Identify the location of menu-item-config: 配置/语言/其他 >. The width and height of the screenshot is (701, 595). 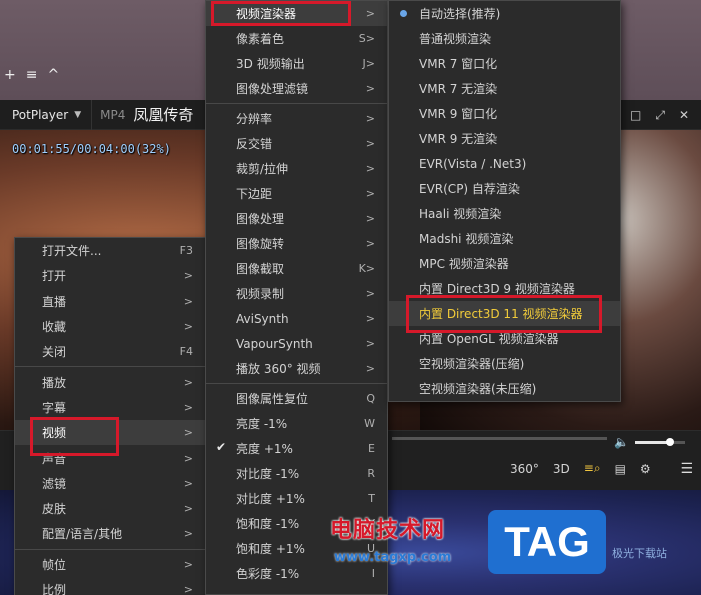
(110, 533).